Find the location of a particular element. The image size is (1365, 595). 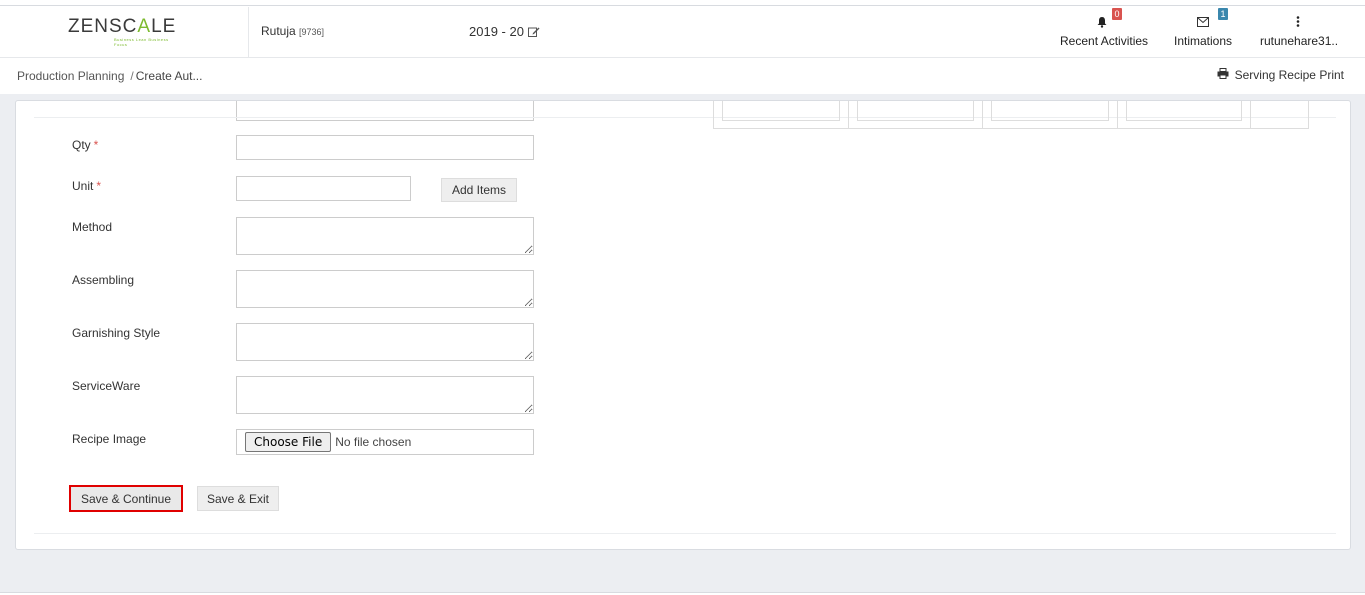

user-menu: rutunehare31.. is located at coordinates (1299, 31).